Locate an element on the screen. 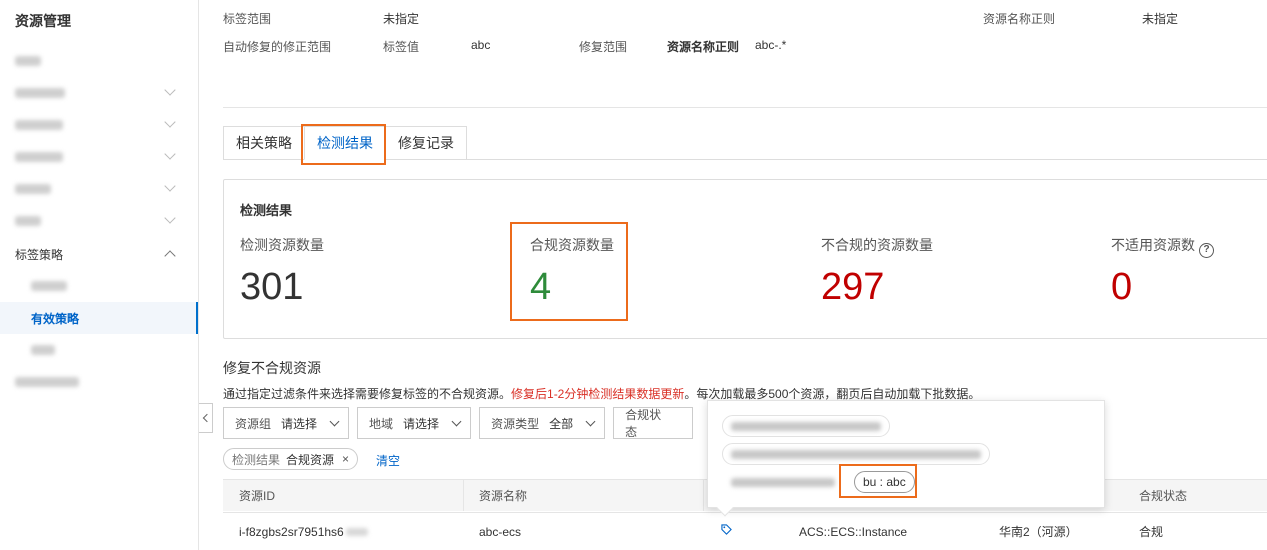 The width and height of the screenshot is (1267, 550). cell-resource-name: abc-ecs is located at coordinates (500, 531).